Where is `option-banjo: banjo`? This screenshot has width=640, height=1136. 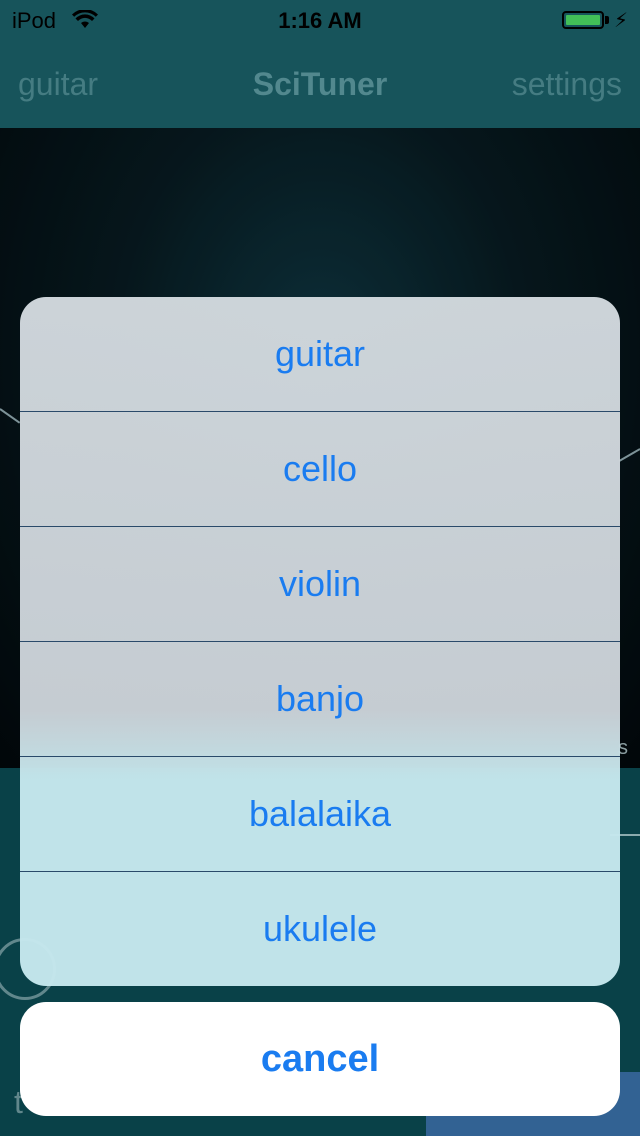 option-banjo: banjo is located at coordinates (320, 699).